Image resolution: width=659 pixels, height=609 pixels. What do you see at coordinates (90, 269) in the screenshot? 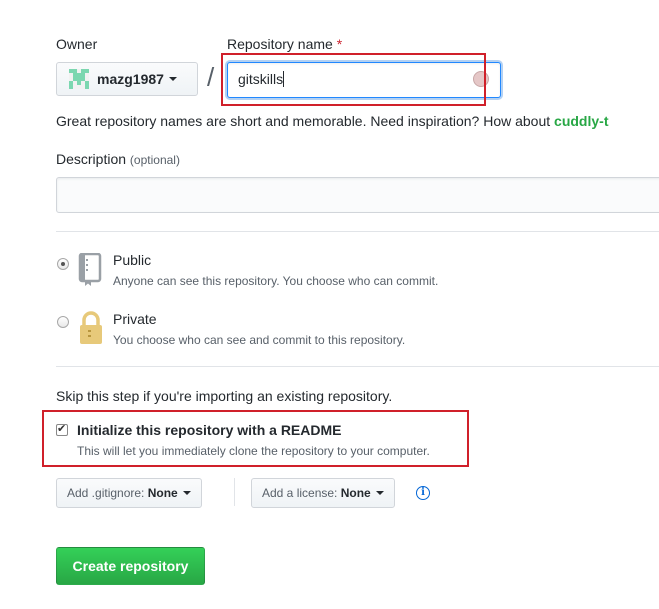
I see `repo-book-icon` at bounding box center [90, 269].